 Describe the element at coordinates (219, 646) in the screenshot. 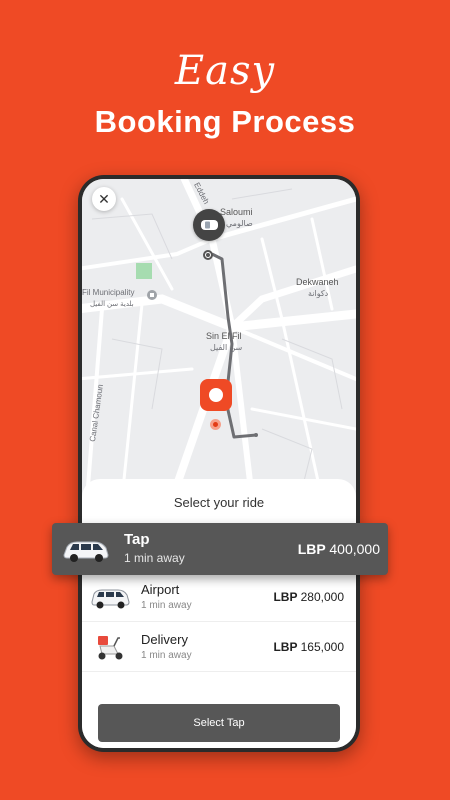

I see `ride-option-delivery: Delivery 1 min away LBP 165,000` at that location.